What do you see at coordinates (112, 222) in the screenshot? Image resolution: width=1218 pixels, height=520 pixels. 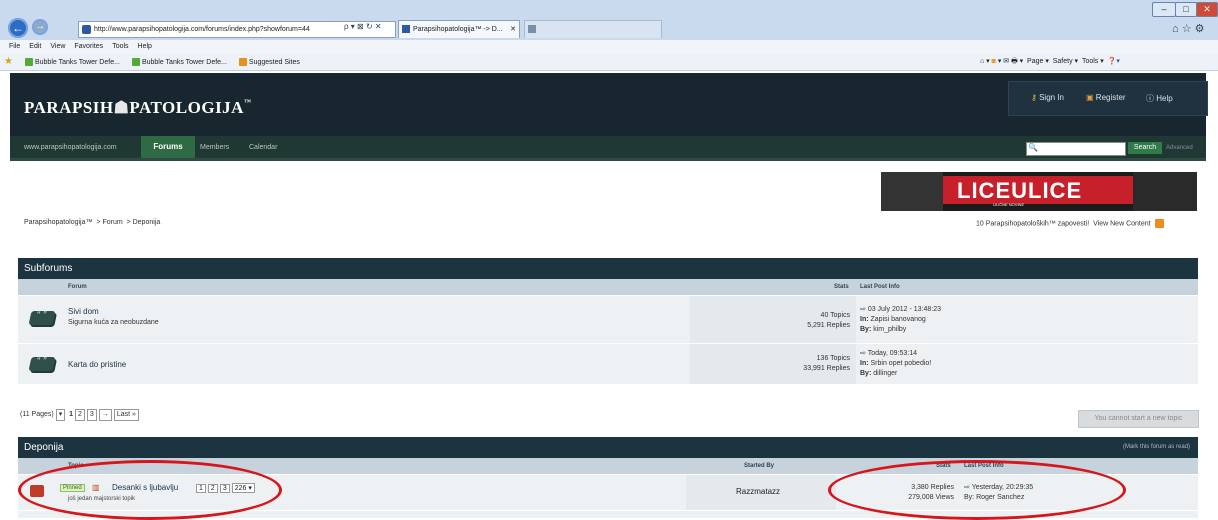 I see `breadcrumb-forum: Forum` at bounding box center [112, 222].